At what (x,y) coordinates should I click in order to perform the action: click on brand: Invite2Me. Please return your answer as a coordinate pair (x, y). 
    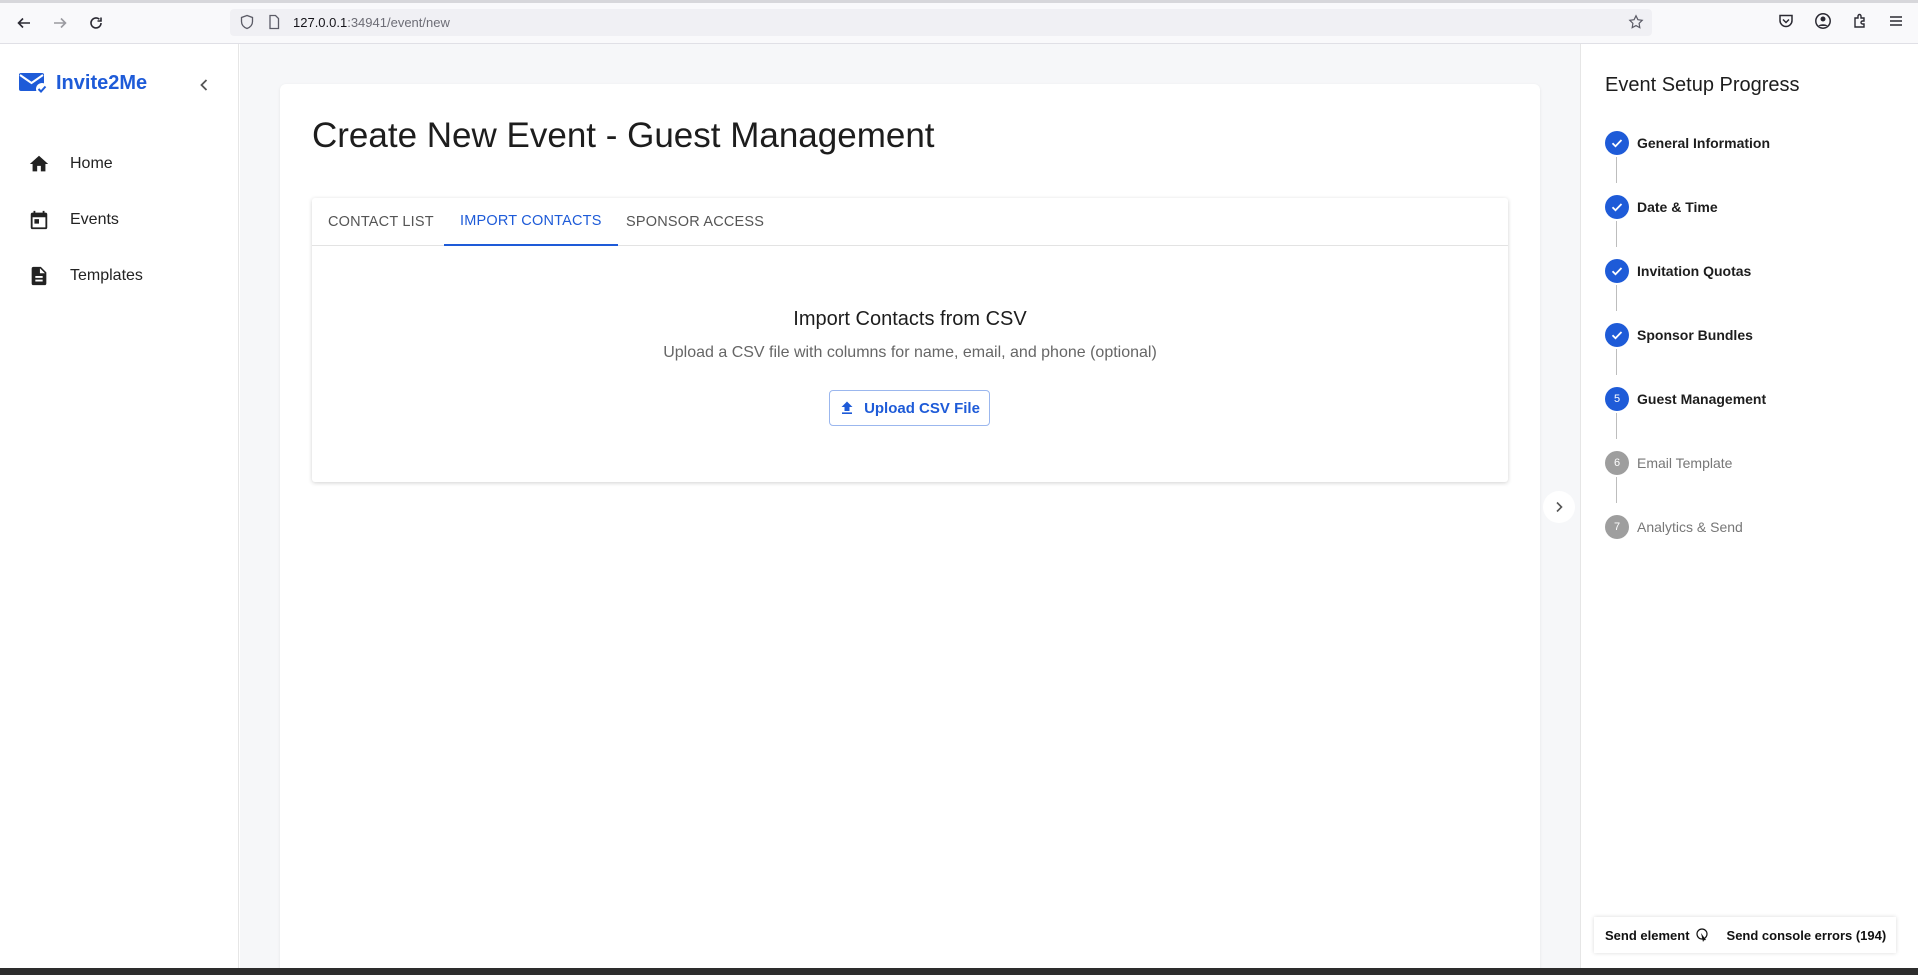
    Looking at the image, I should click on (82, 83).